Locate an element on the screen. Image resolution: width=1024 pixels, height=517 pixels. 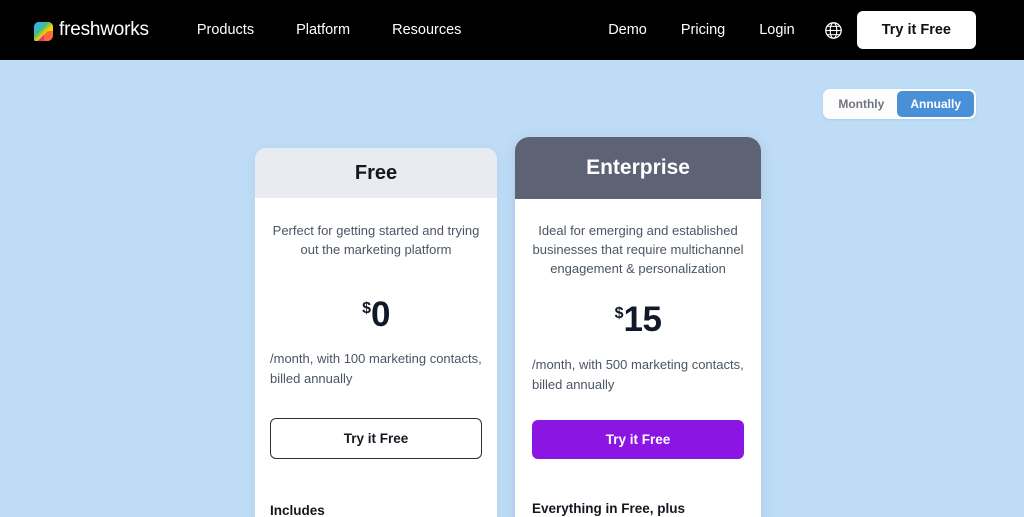
plan-name-enterprise: Enterprise is located at coordinates (638, 167).